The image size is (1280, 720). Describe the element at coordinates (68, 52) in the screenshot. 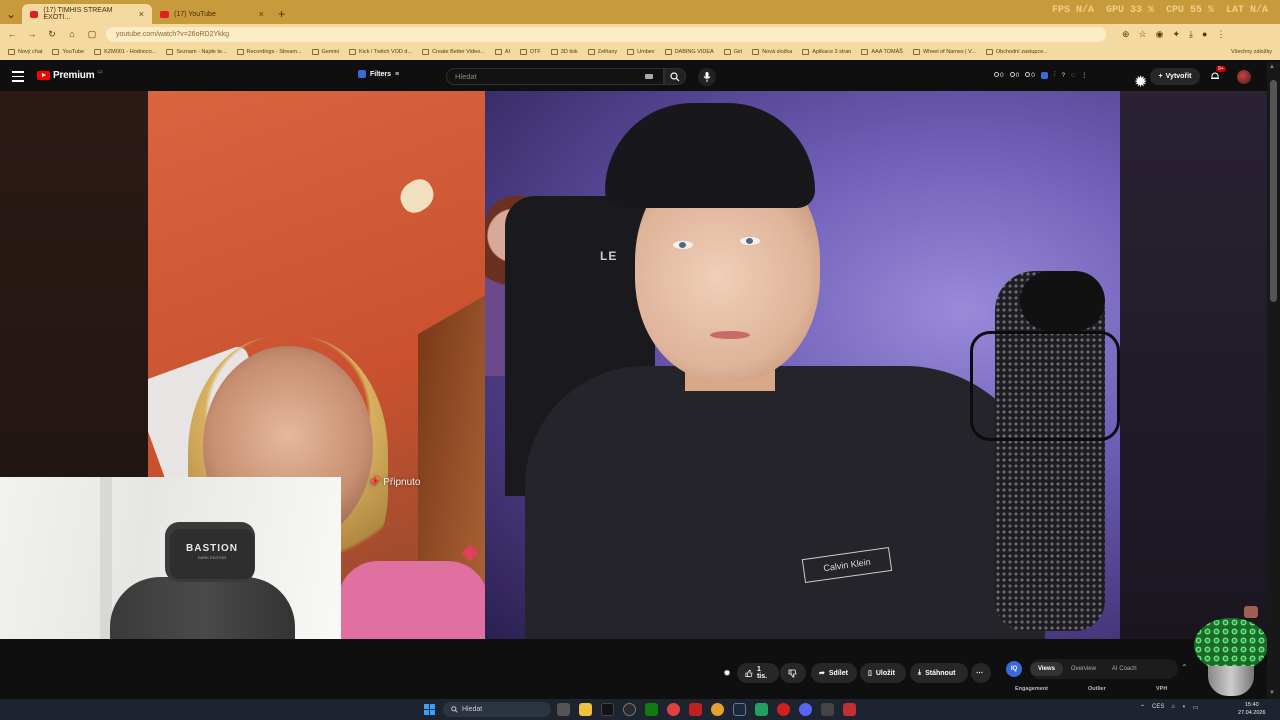

I see `bookmark-item: YouTube` at that location.